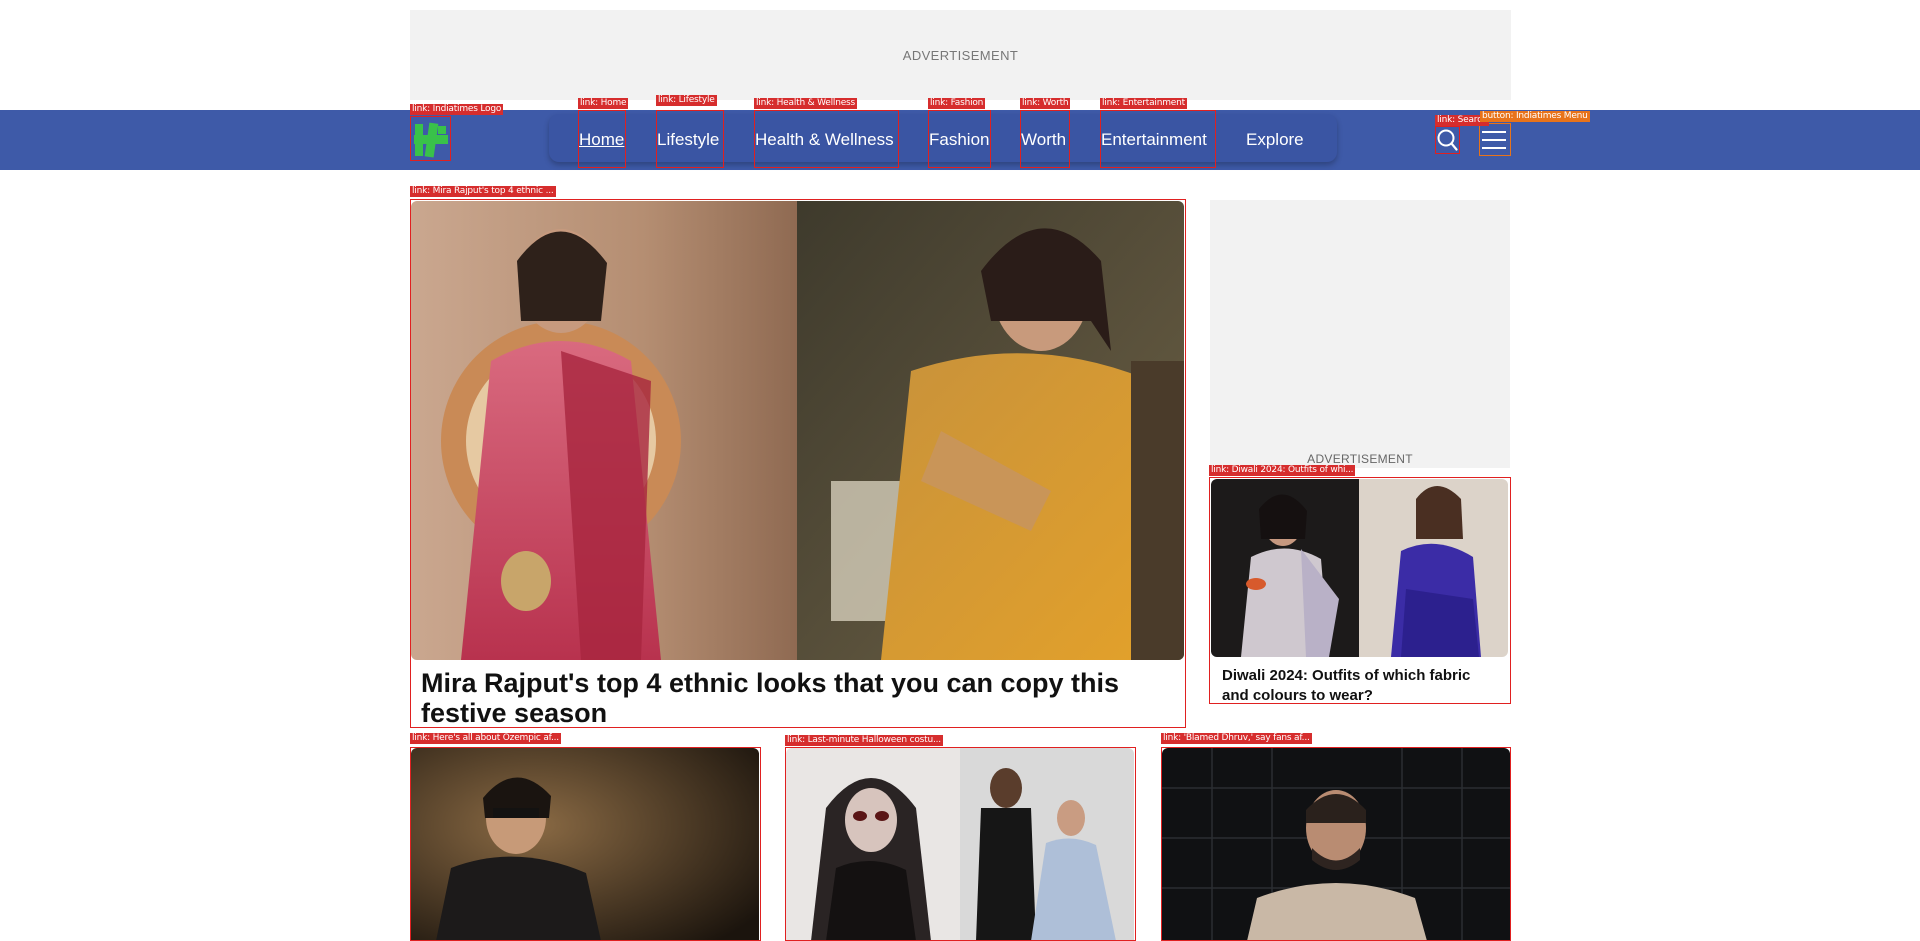  What do you see at coordinates (1360, 459) in the screenshot?
I see `side-advertisement-label: ADVERTISEMENT` at bounding box center [1360, 459].